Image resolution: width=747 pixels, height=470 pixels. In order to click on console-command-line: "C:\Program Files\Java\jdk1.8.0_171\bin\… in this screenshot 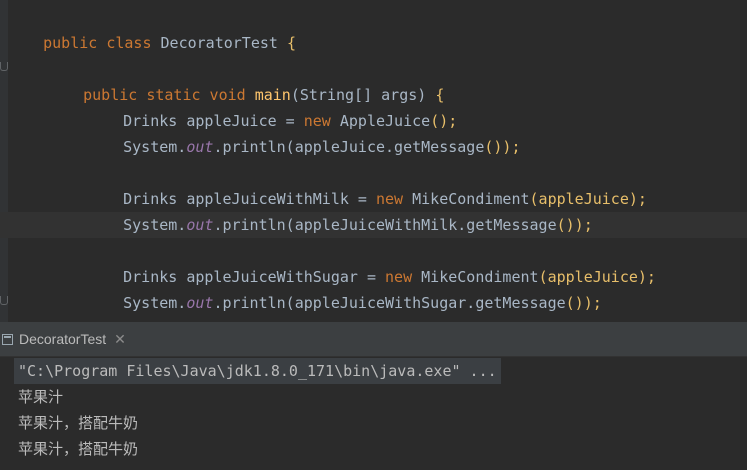, I will do `click(257, 371)`.